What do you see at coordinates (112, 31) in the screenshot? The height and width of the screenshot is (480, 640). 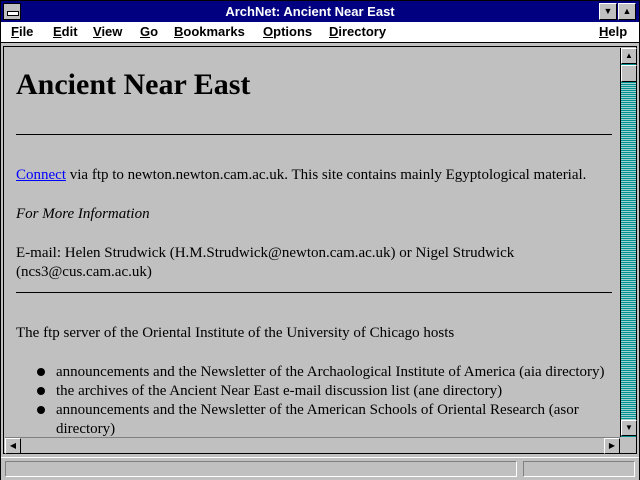 I see `menu-view-label: iew` at bounding box center [112, 31].